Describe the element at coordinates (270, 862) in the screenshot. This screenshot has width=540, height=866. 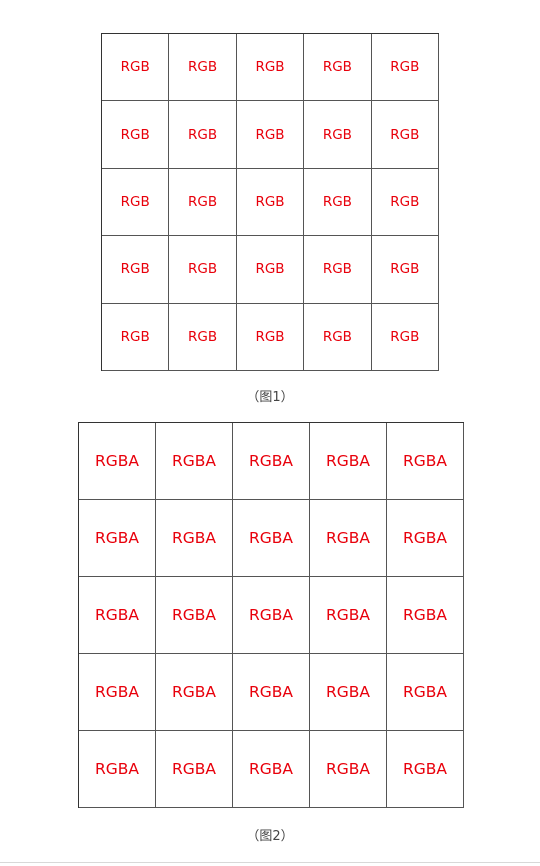
I see `bottom-divider` at that location.